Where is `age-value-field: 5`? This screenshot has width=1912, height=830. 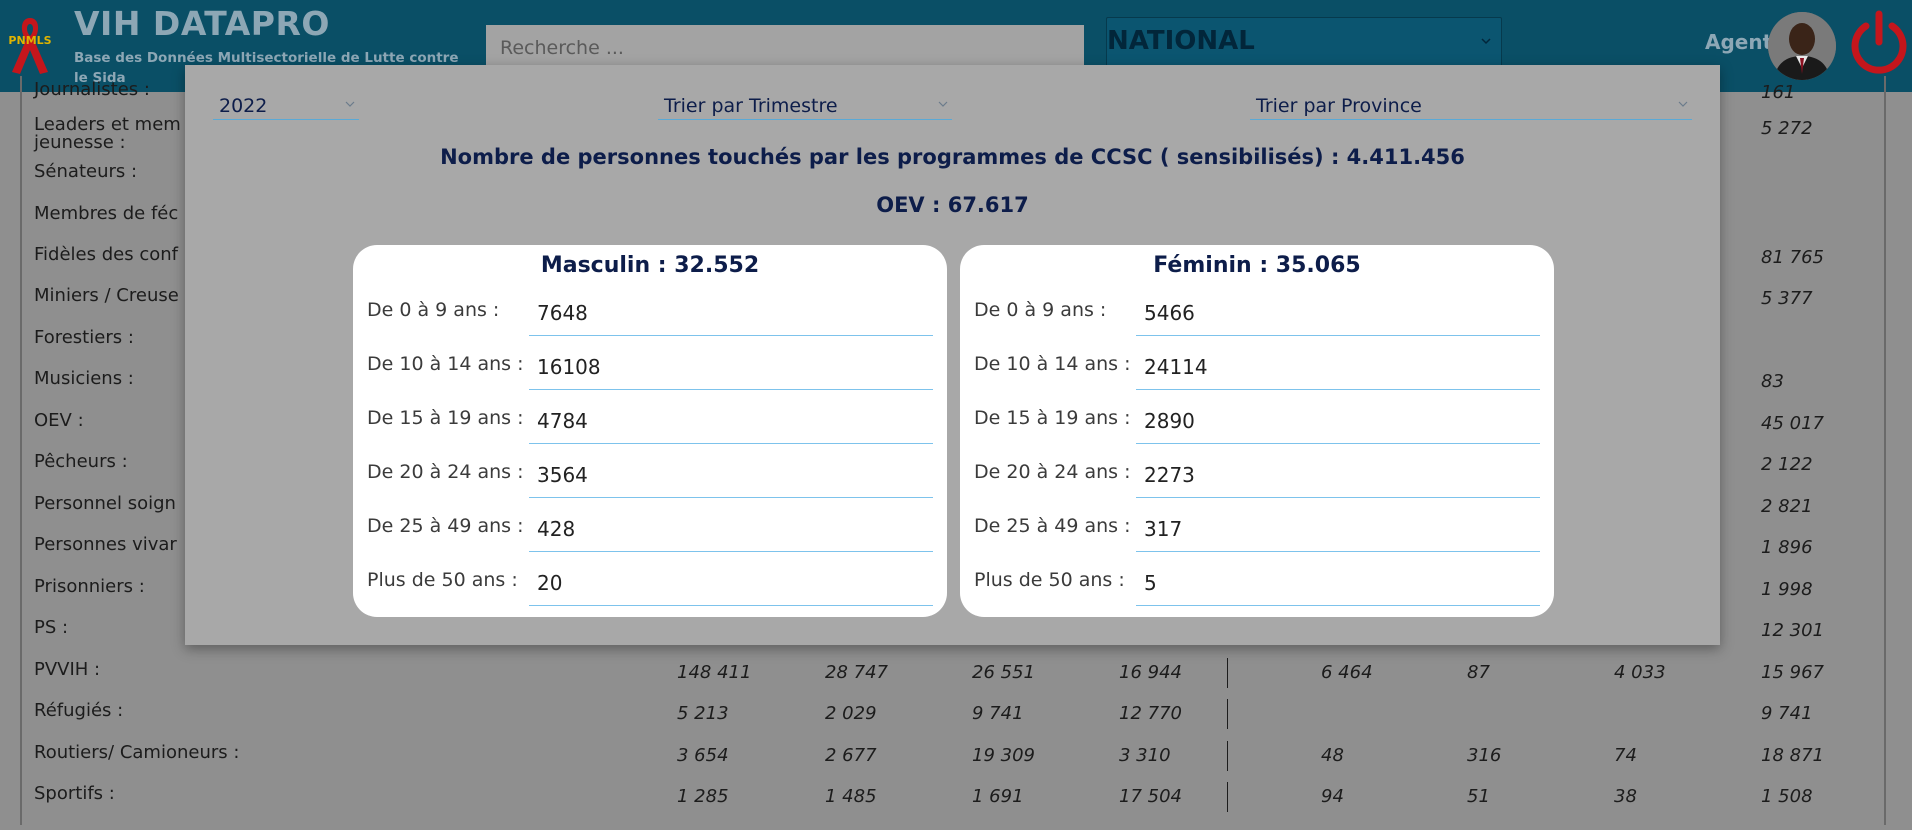 age-value-field: 5 is located at coordinates (1338, 585).